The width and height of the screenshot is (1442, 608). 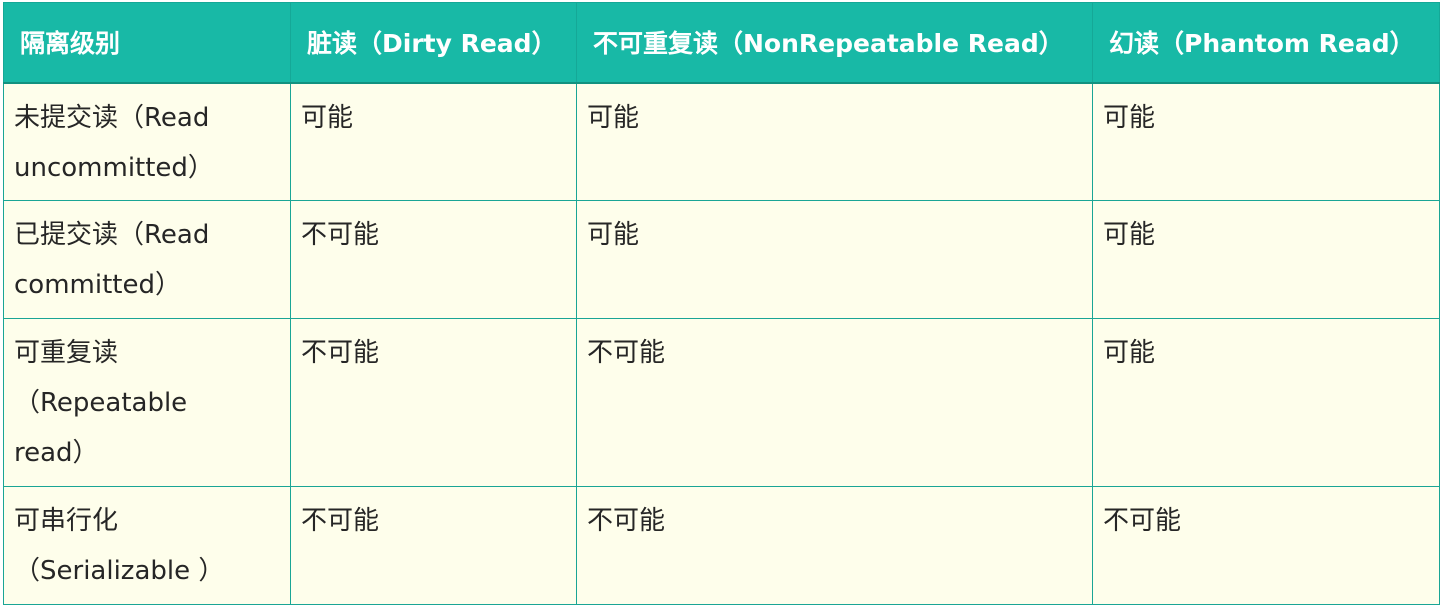 I want to click on header-nonrepeatable-read: 不可重复读（NonRepeatable Read）, so click(x=834, y=43).